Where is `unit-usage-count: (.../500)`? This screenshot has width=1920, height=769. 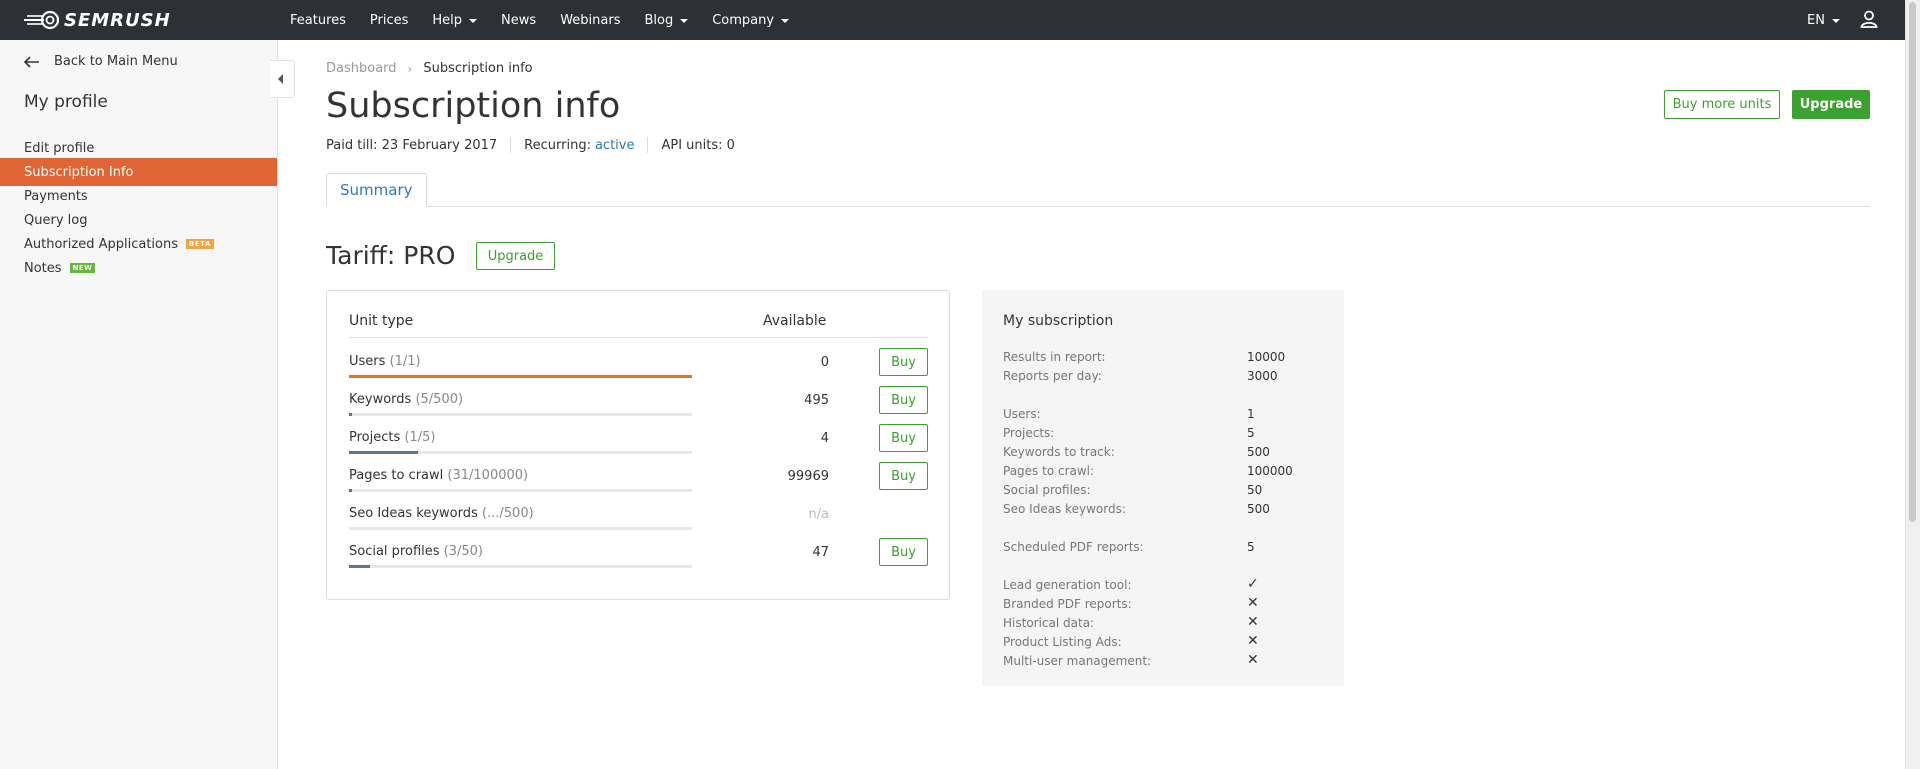 unit-usage-count: (.../500) is located at coordinates (507, 513).